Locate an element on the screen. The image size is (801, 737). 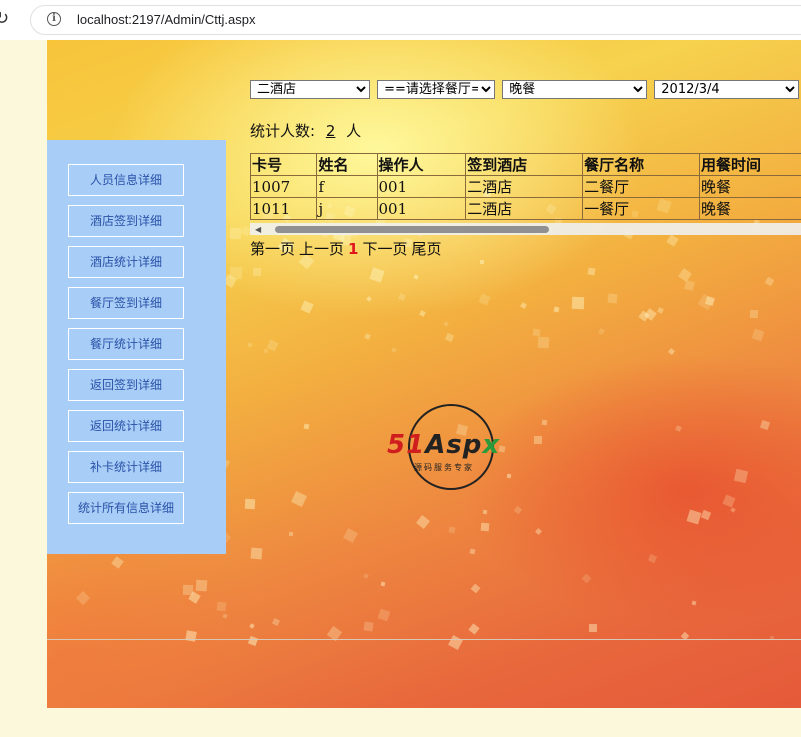
date-select: 2012/3/4 is located at coordinates (727, 89).